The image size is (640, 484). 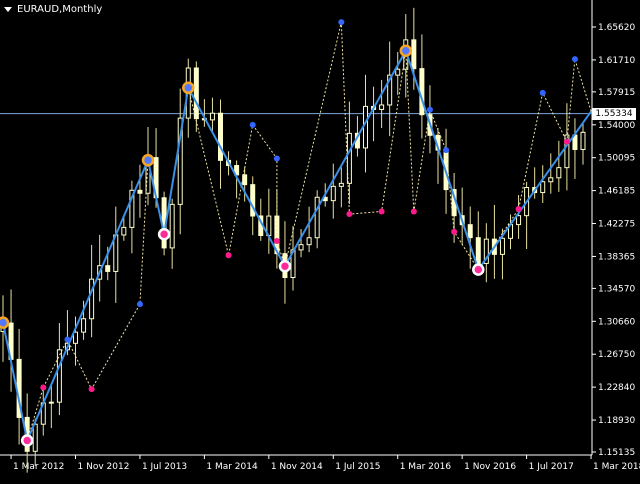 I want to click on time-tick-label: 1 Jul 2017, so click(x=551, y=467).